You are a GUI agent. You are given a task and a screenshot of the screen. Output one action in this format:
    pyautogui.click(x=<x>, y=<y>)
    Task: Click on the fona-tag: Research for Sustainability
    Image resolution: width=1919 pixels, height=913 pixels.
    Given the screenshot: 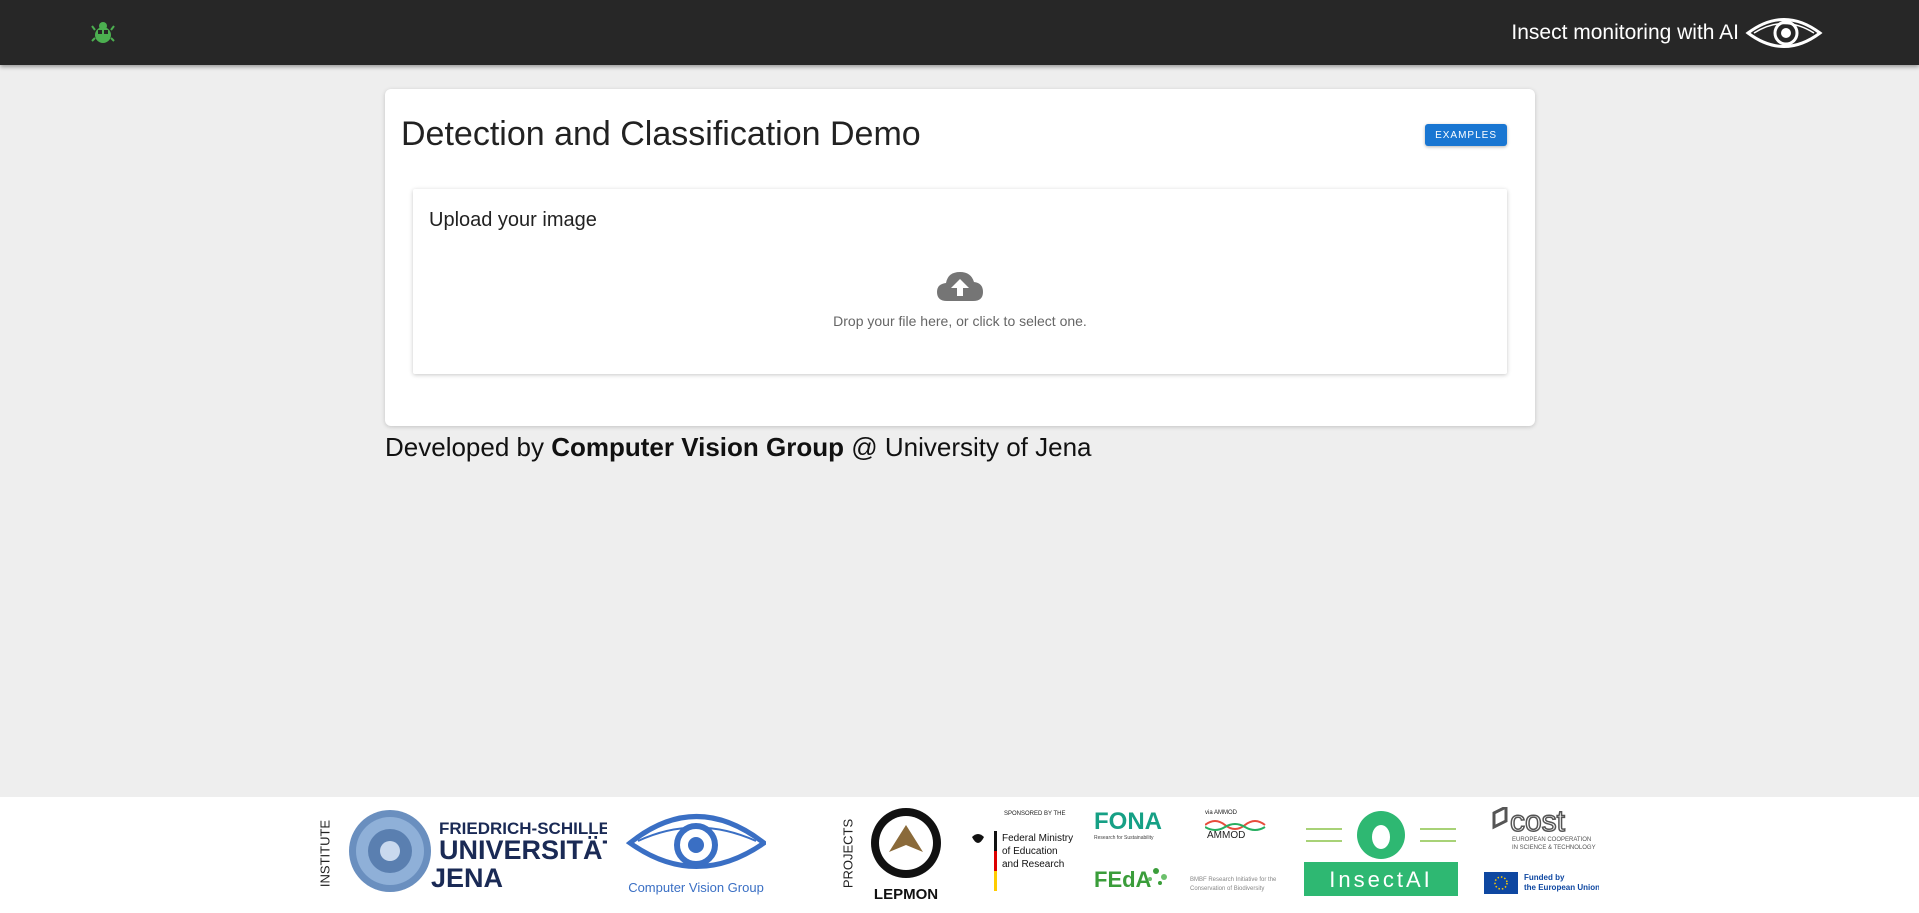 What is the action you would take?
    pyautogui.click(x=1124, y=838)
    